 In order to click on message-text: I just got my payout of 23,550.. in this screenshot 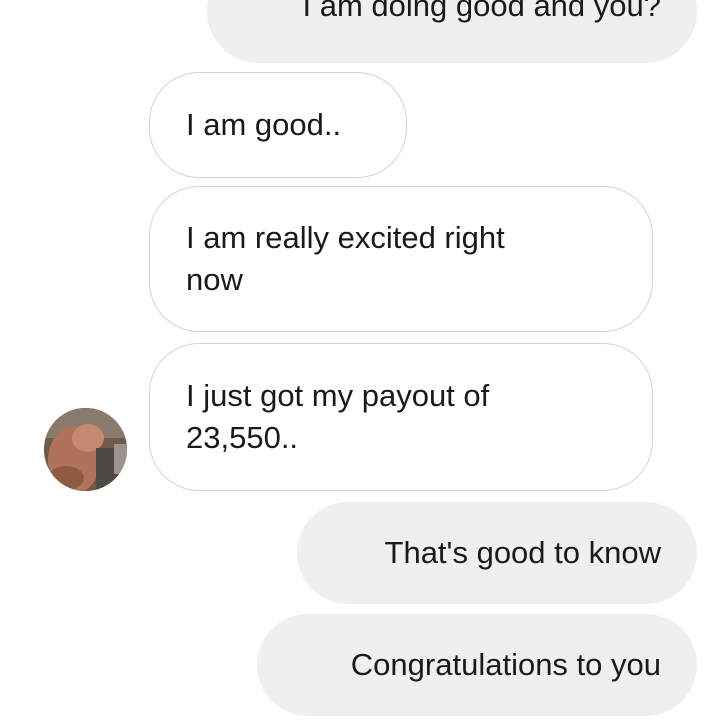, I will do `click(338, 416)`.